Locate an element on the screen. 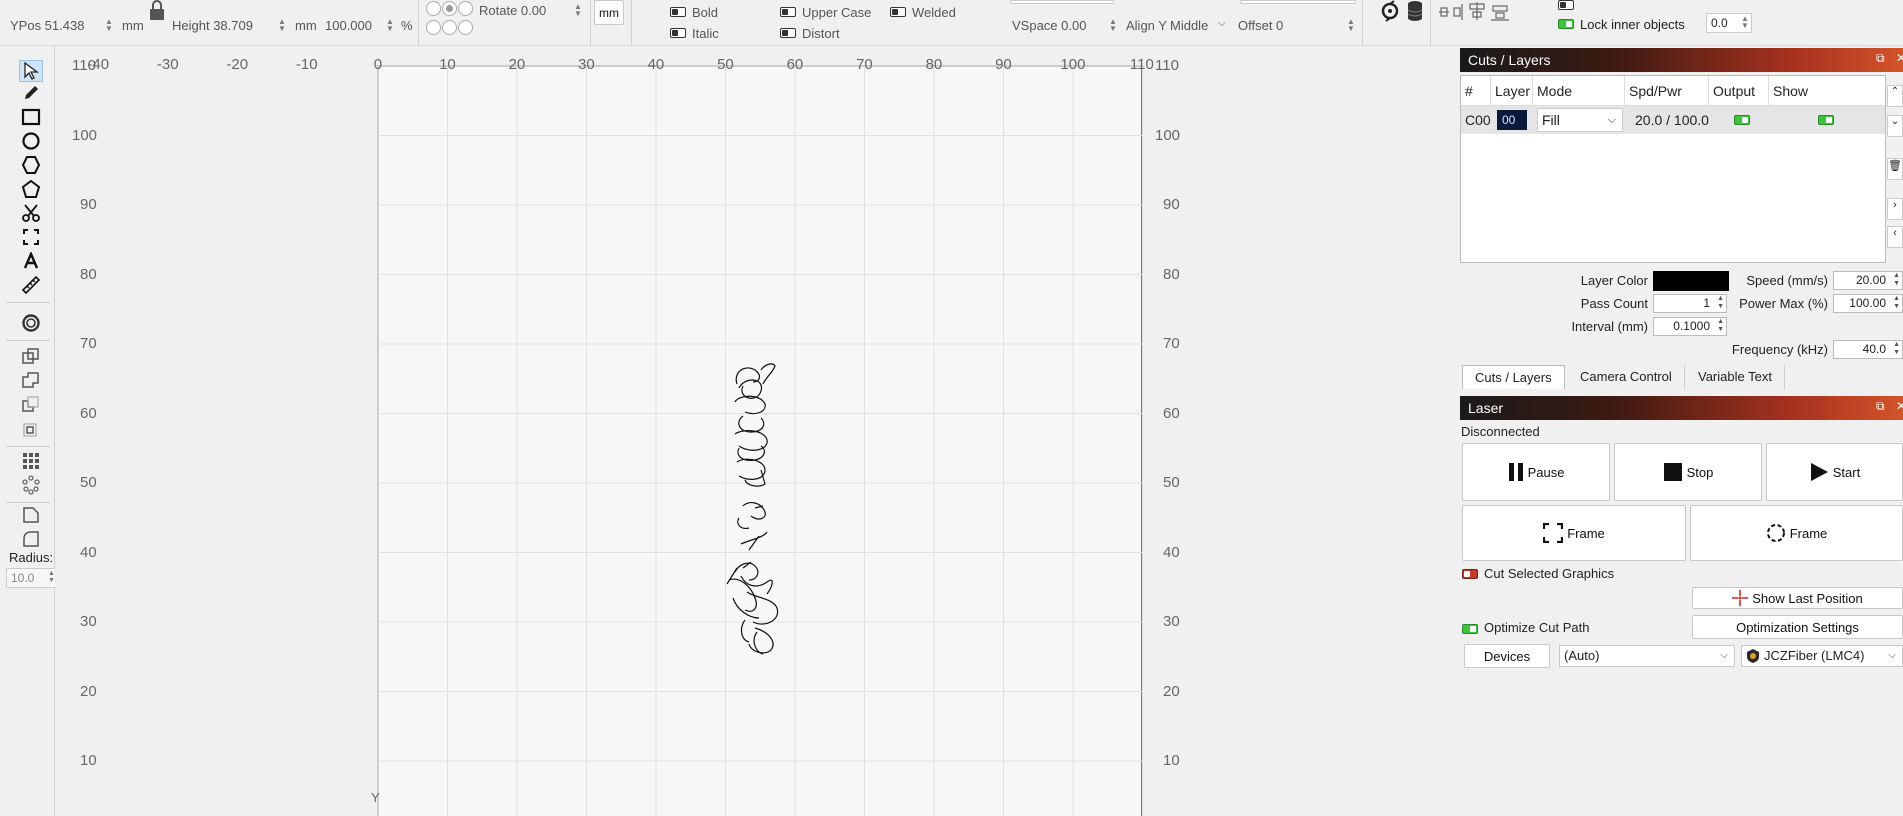 Image resolution: width=1903 pixels, height=816 pixels. font-field-edge is located at coordinates (1062, 2).